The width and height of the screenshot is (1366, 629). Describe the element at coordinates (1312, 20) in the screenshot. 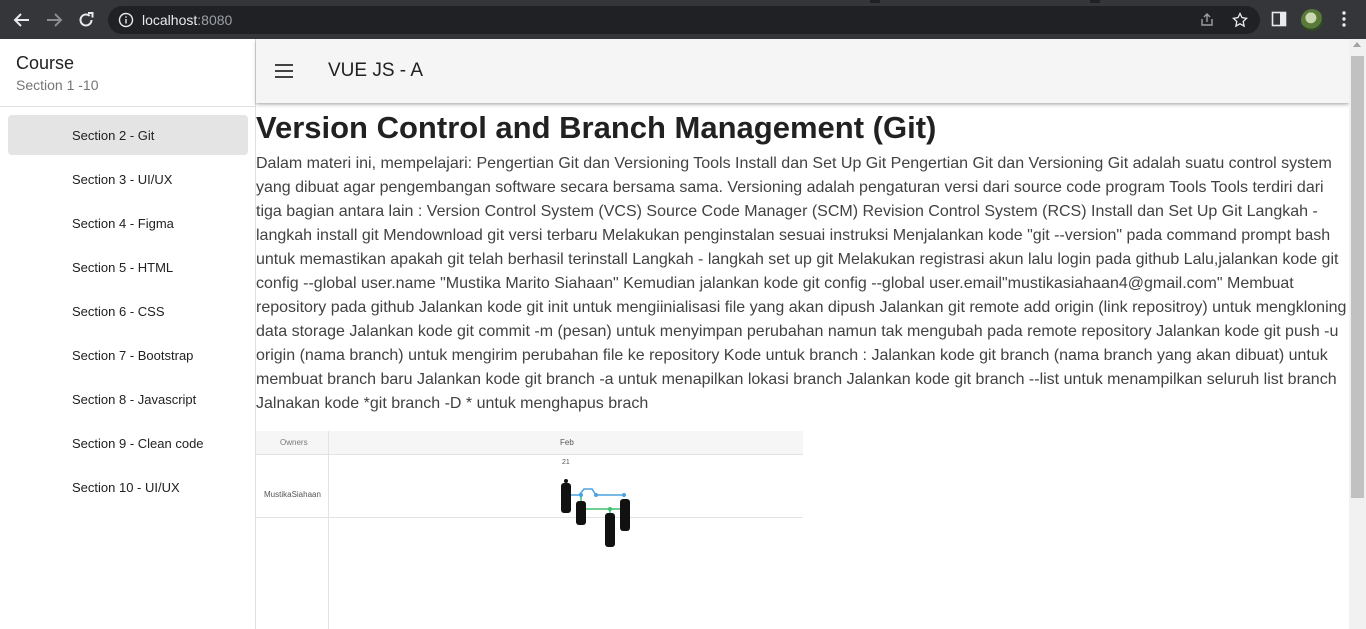

I see `profile-avatar` at that location.